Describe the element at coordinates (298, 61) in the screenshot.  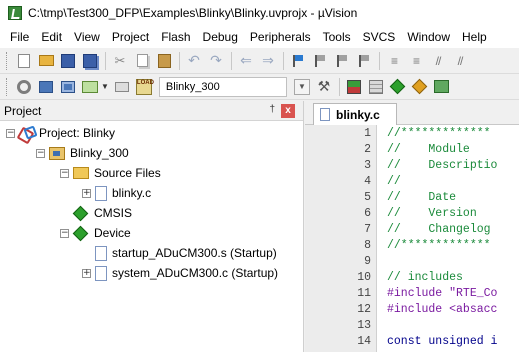
I see `insert-bookmark-button` at that location.